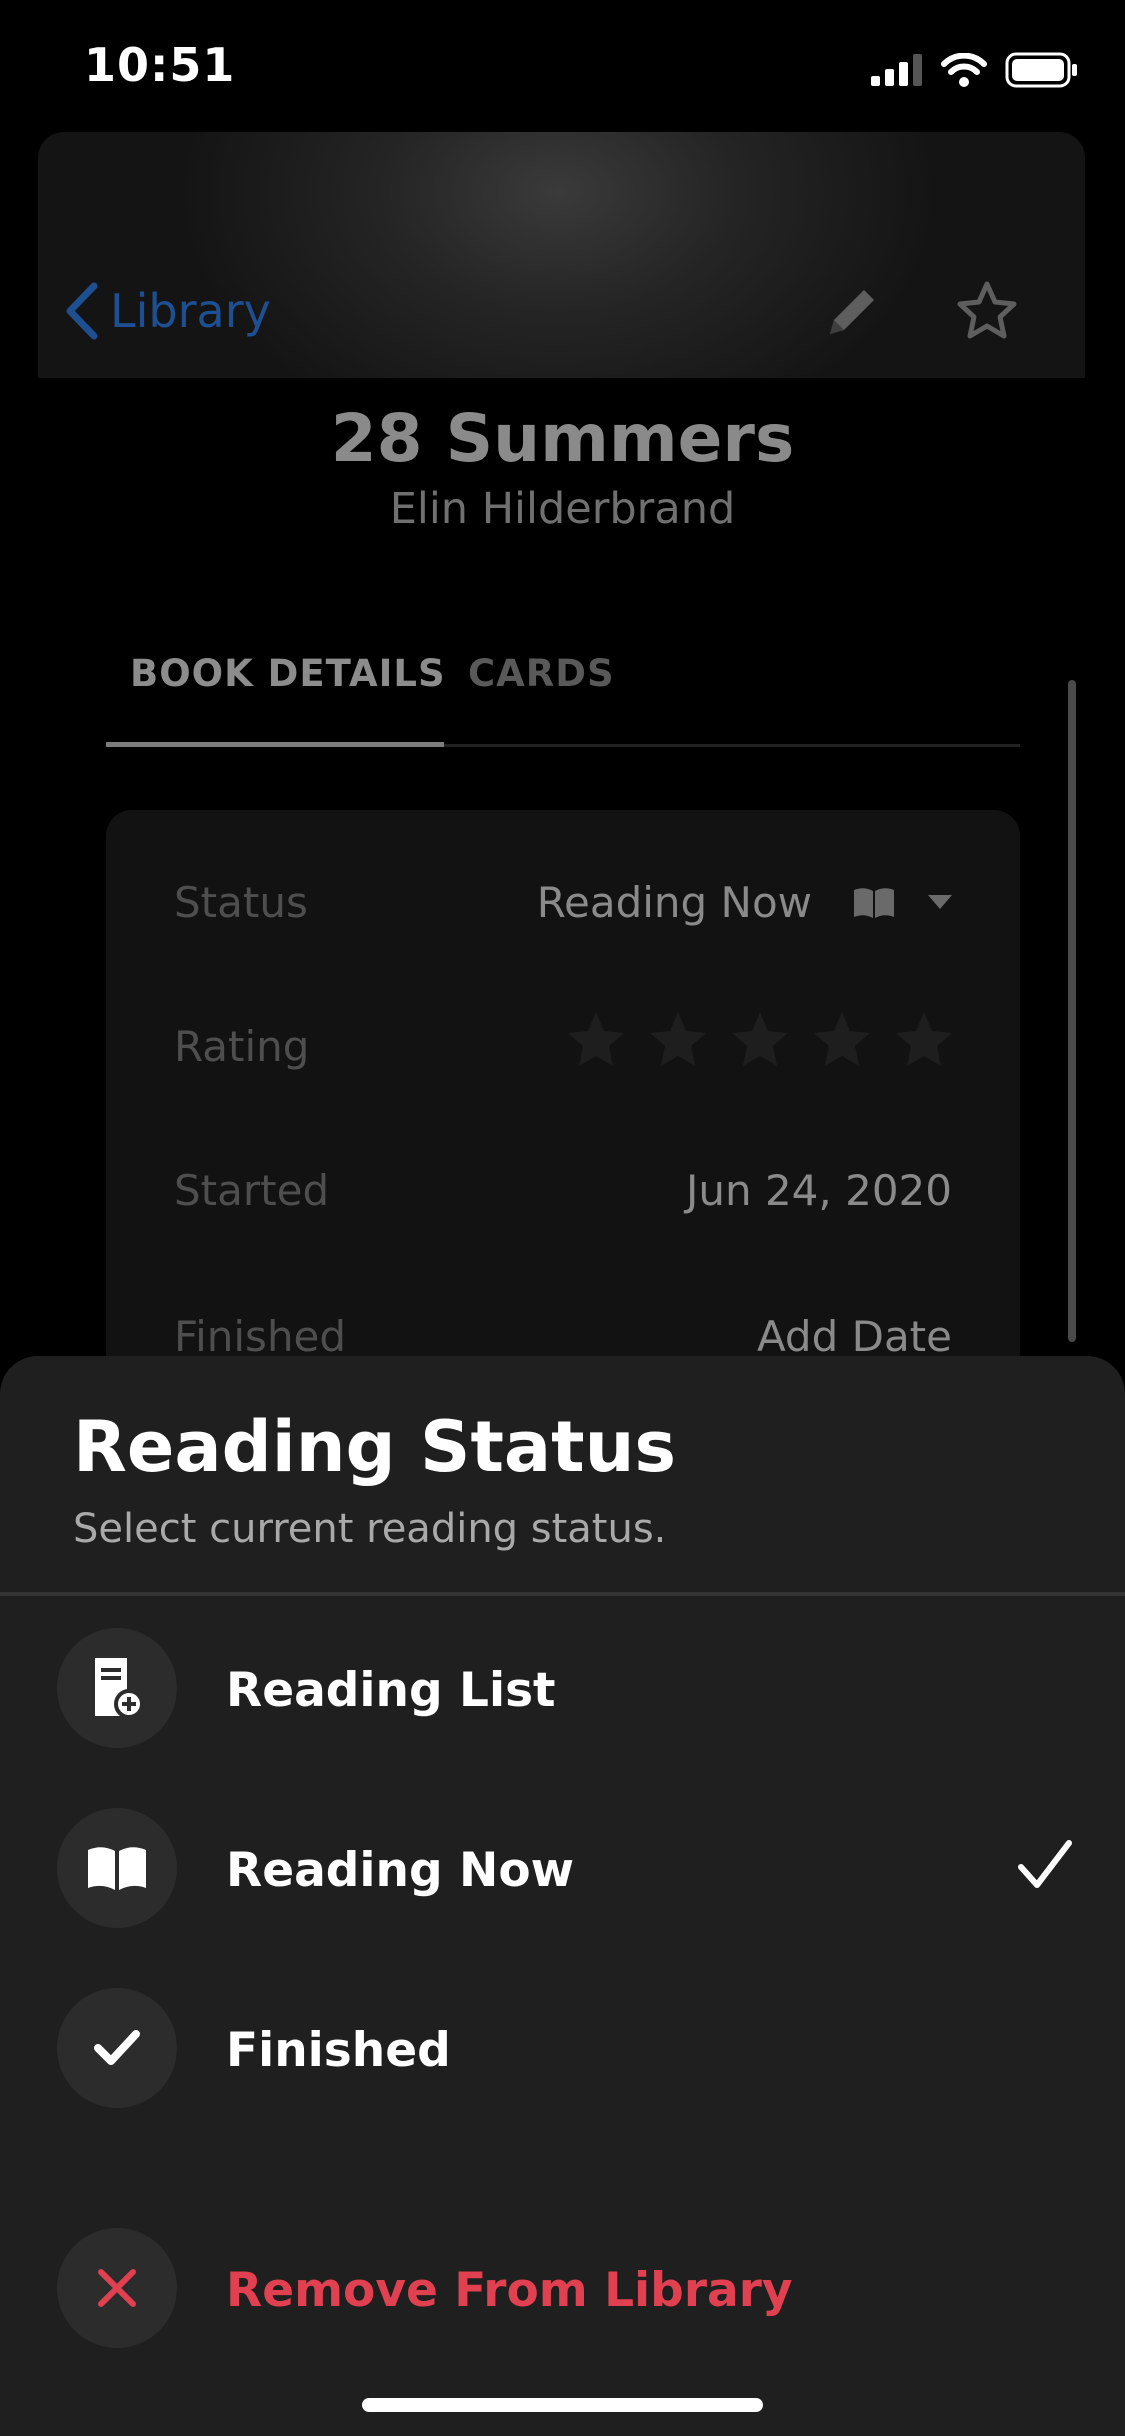  I want to click on remove-from-library-button: Remove From Library, so click(562, 2288).